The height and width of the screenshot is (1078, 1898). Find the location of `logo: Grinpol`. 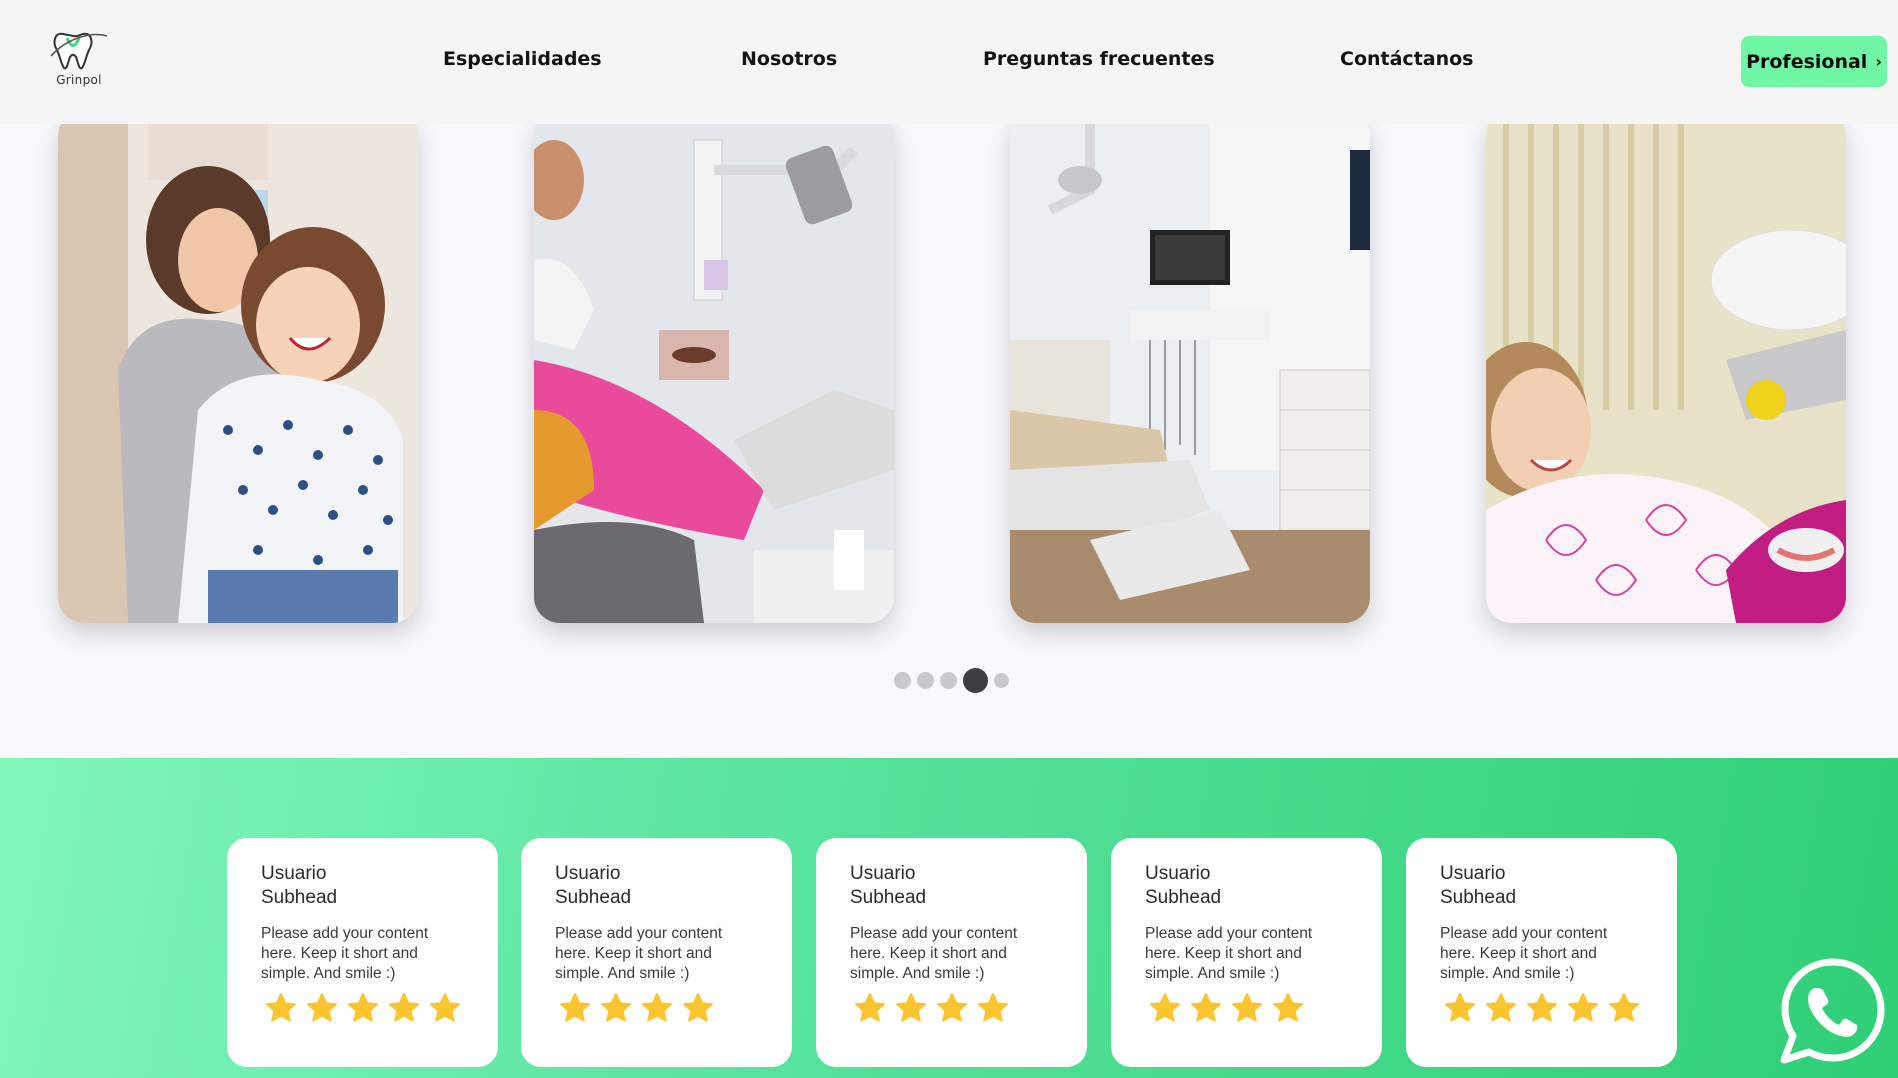

logo: Grinpol is located at coordinates (80, 59).